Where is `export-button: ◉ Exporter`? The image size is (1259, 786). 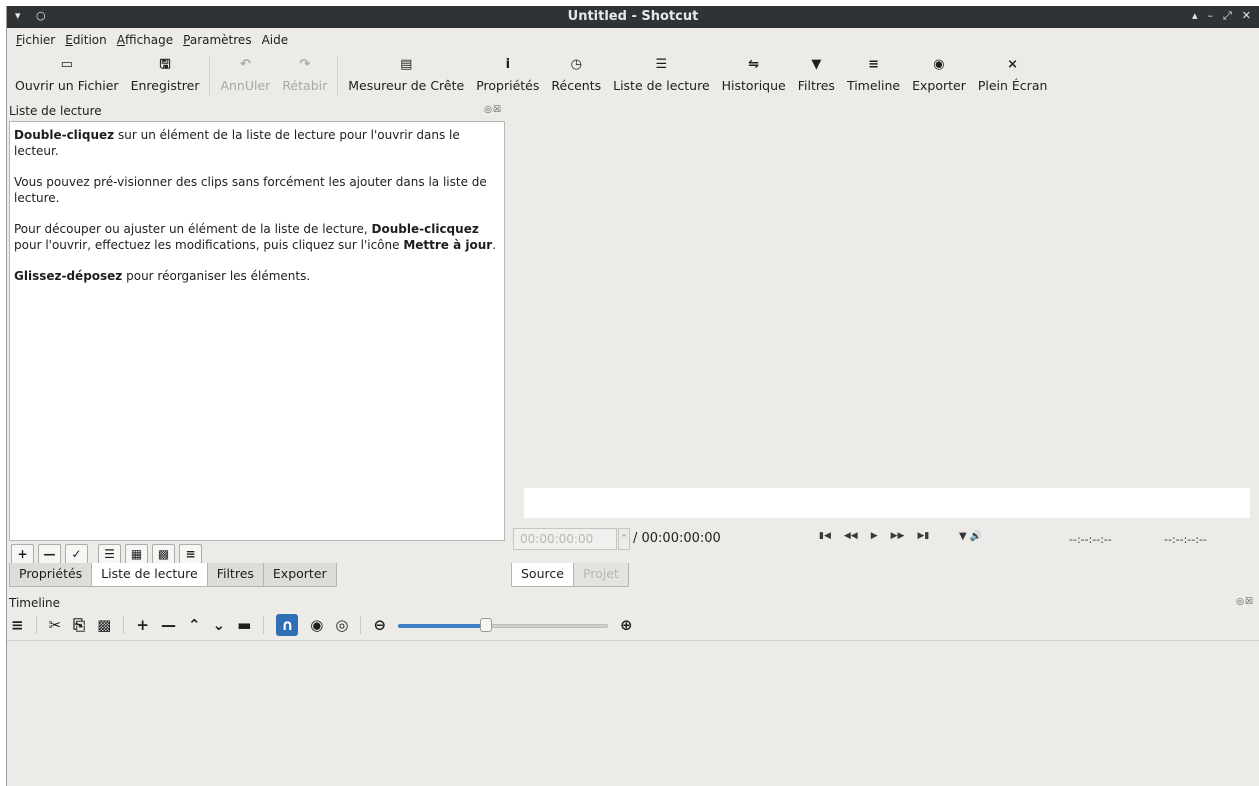 export-button: ◉ Exporter is located at coordinates (939, 76).